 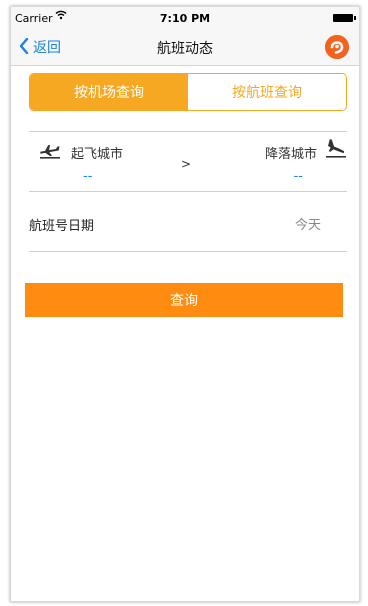 I want to click on departure-city-value: --, so click(x=87, y=176).